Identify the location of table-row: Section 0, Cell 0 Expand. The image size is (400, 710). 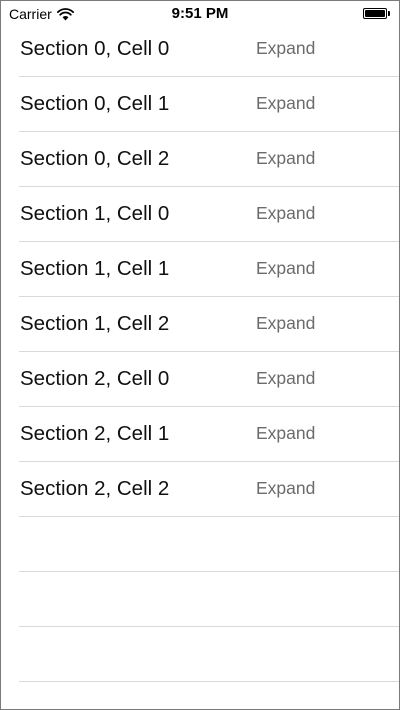
(200, 49).